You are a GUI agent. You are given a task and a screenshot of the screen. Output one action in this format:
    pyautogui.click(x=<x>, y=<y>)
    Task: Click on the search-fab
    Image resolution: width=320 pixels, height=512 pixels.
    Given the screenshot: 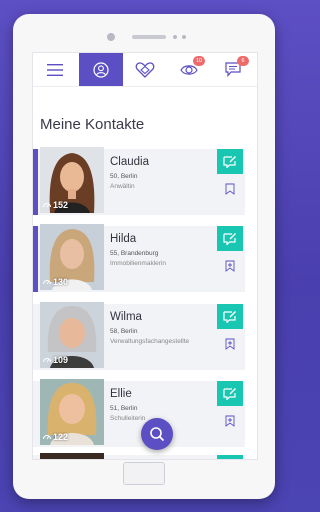 What is the action you would take?
    pyautogui.click(x=157, y=434)
    